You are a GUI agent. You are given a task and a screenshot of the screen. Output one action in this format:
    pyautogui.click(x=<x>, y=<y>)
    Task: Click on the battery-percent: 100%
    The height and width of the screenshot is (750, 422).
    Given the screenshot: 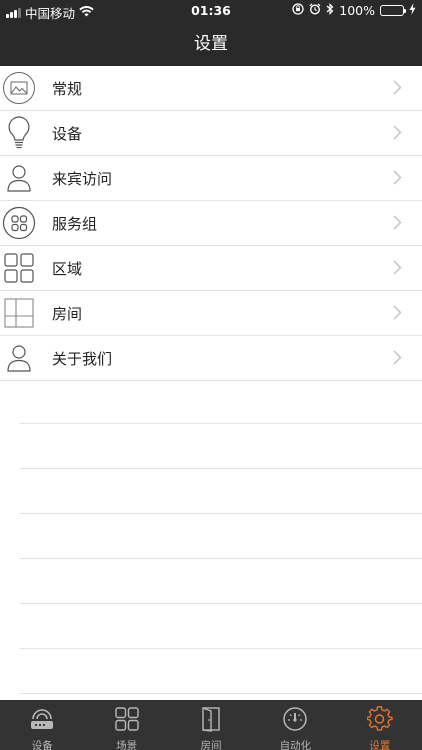 What is the action you would take?
    pyautogui.click(x=357, y=10)
    